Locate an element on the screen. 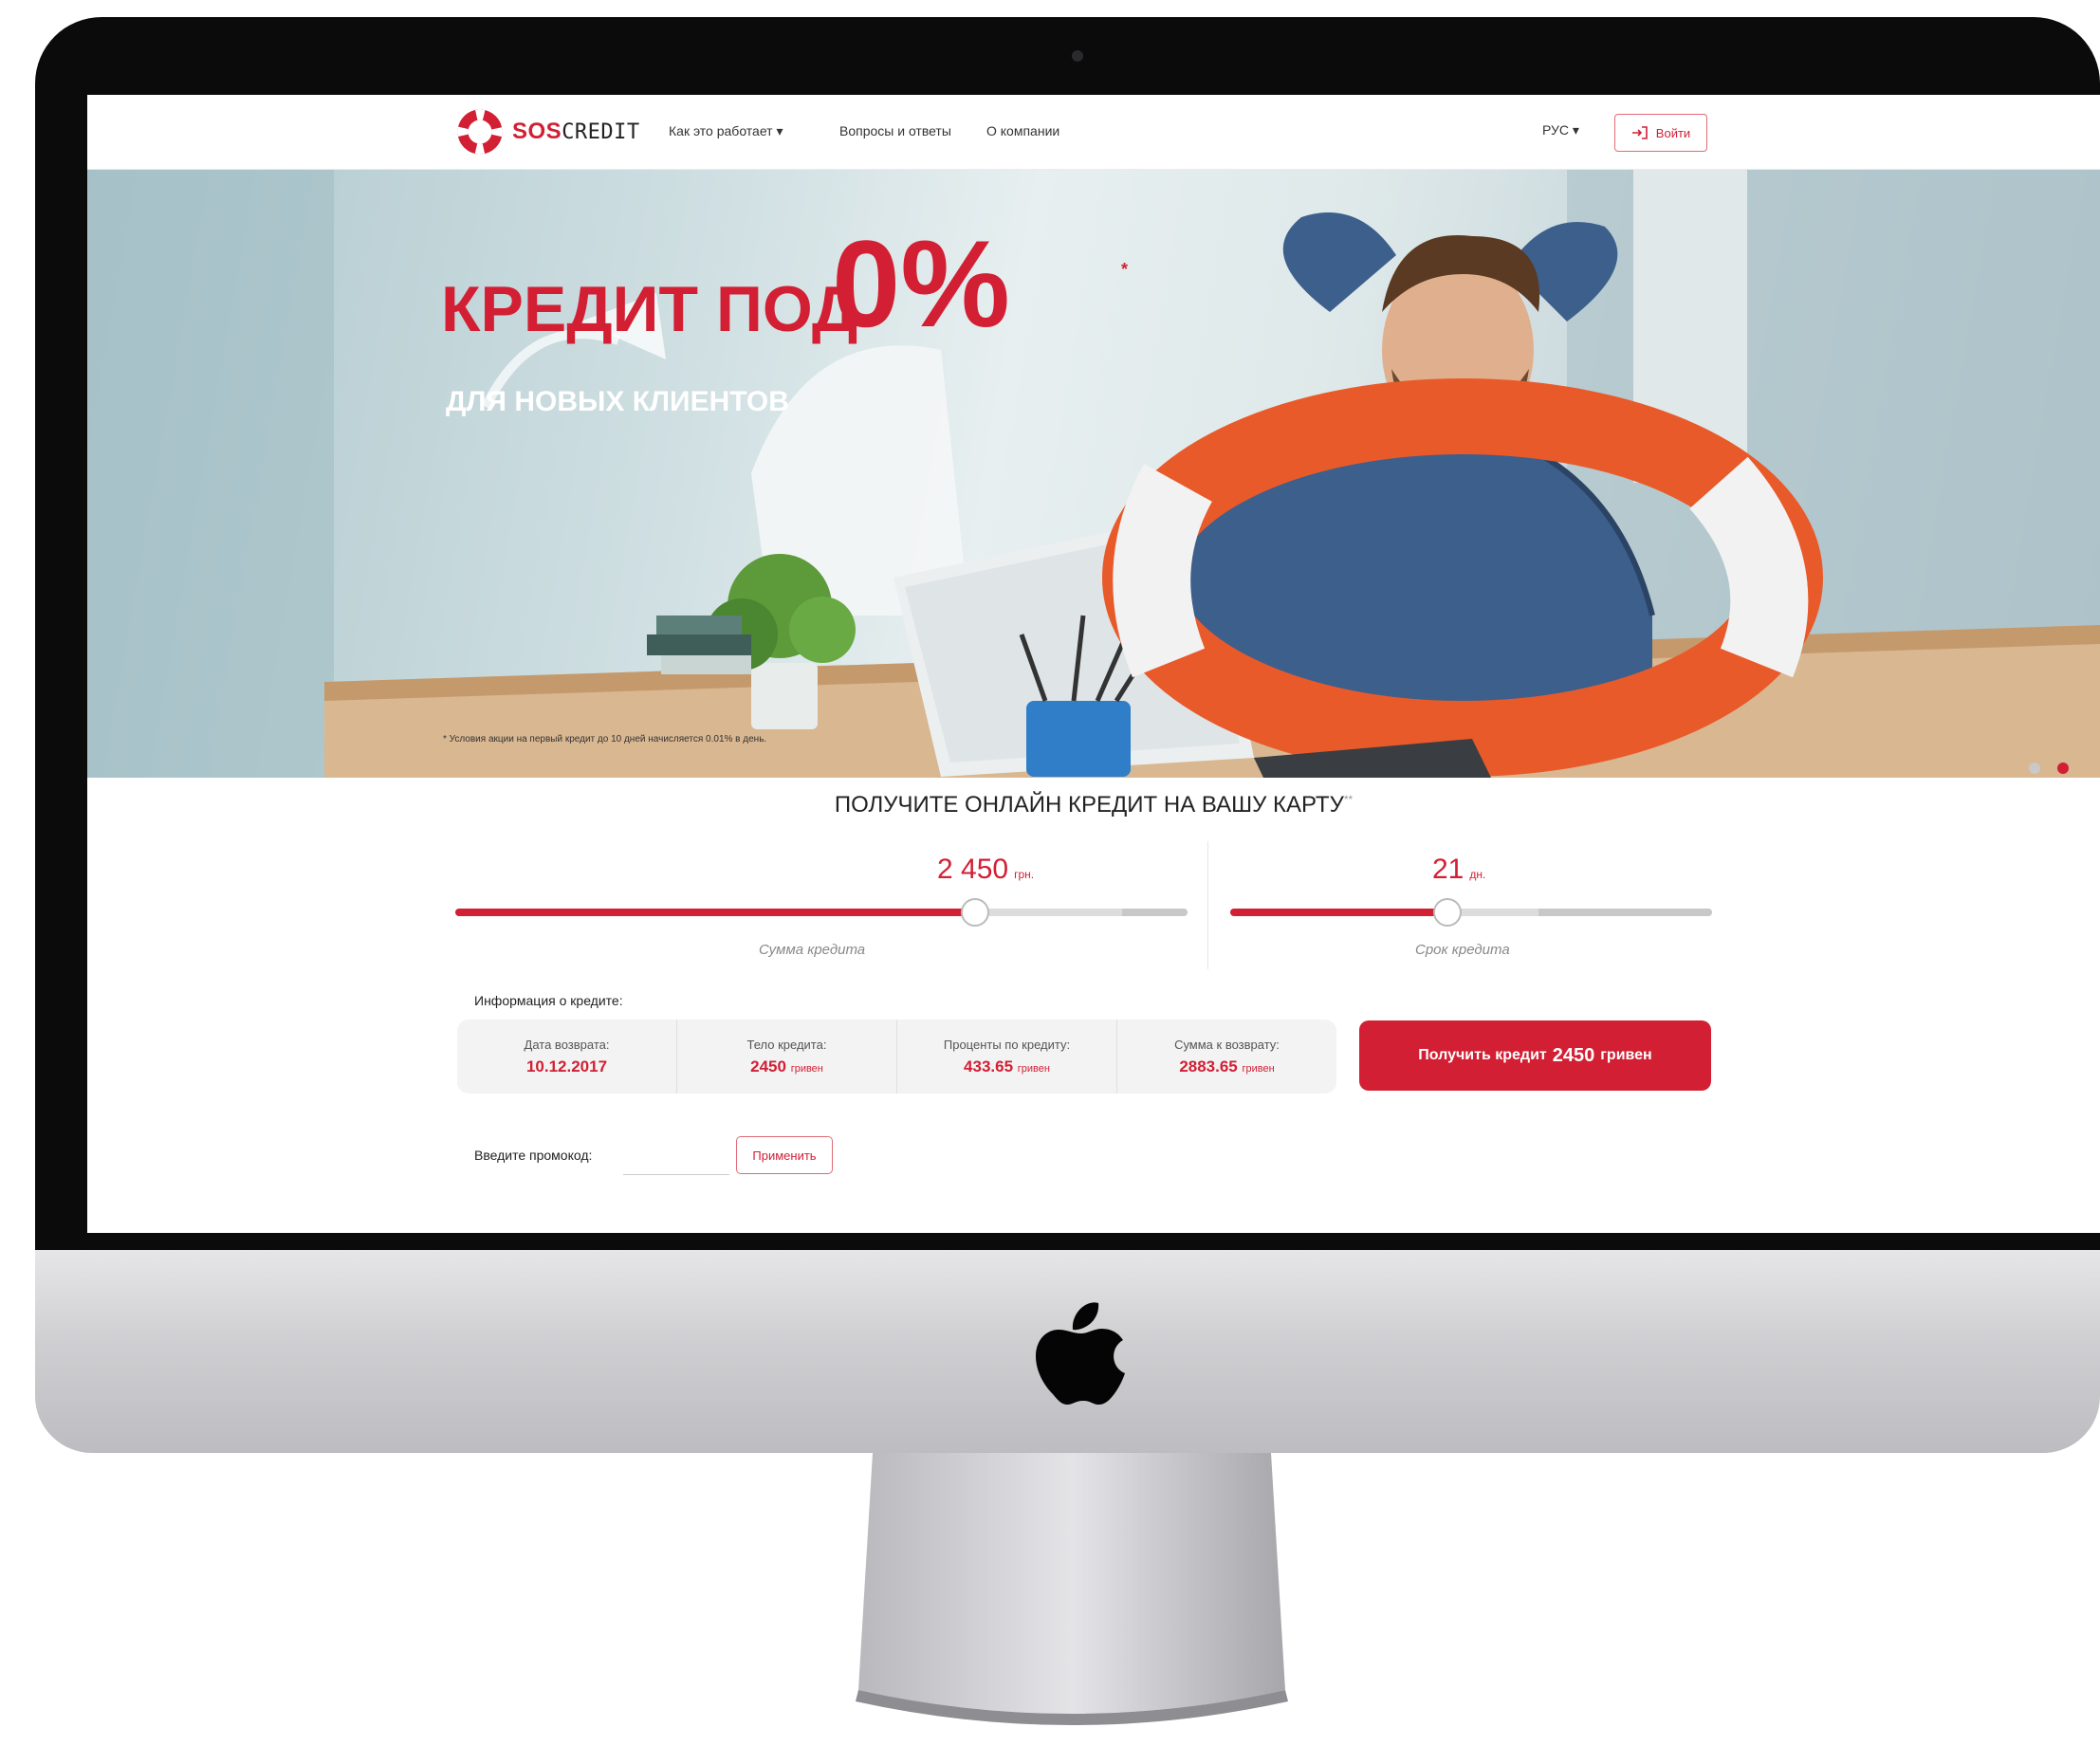 Image resolution: width=2100 pixels, height=1746 pixels. calculator-title: ПОЛУЧИТЕ ОНЛАЙН КРЕДИТ НА ВАШУ КАРТУ** is located at coordinates (1094, 805).